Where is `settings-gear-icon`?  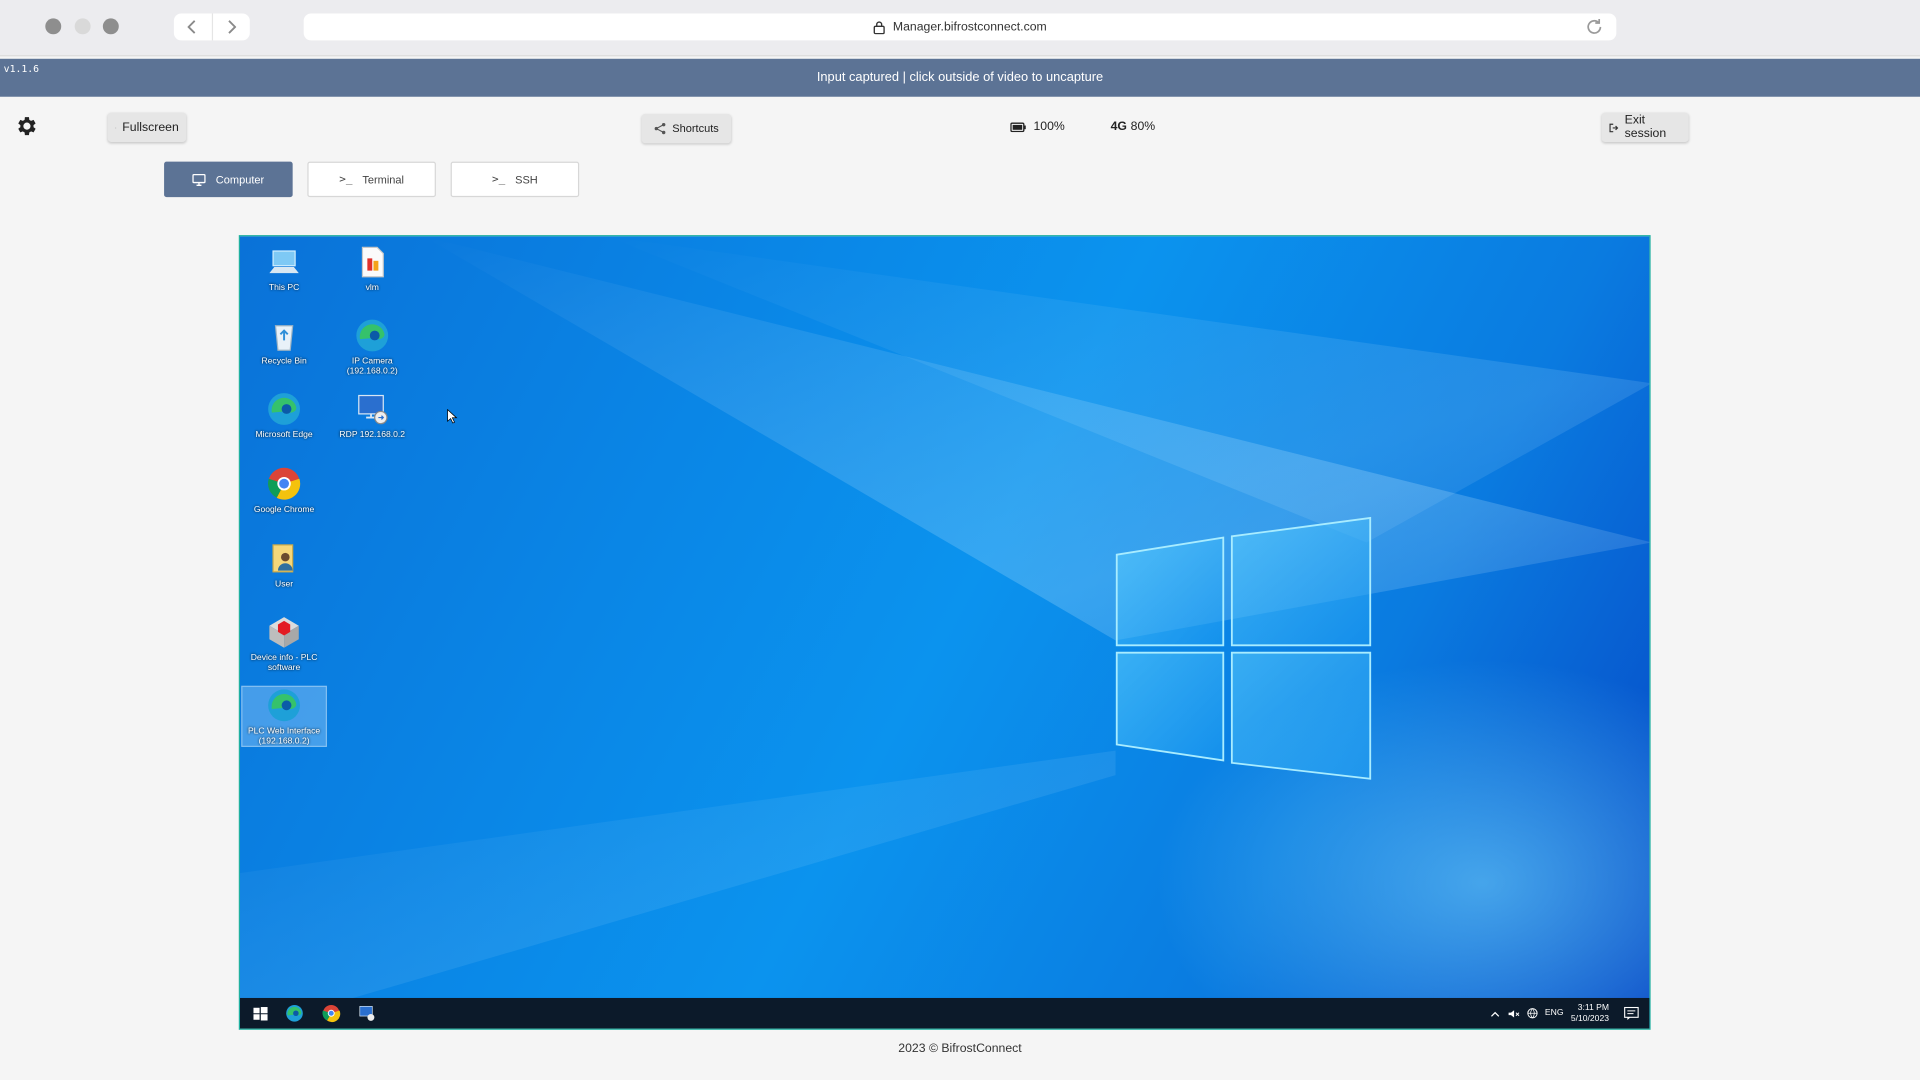
settings-gear-icon is located at coordinates (27, 126).